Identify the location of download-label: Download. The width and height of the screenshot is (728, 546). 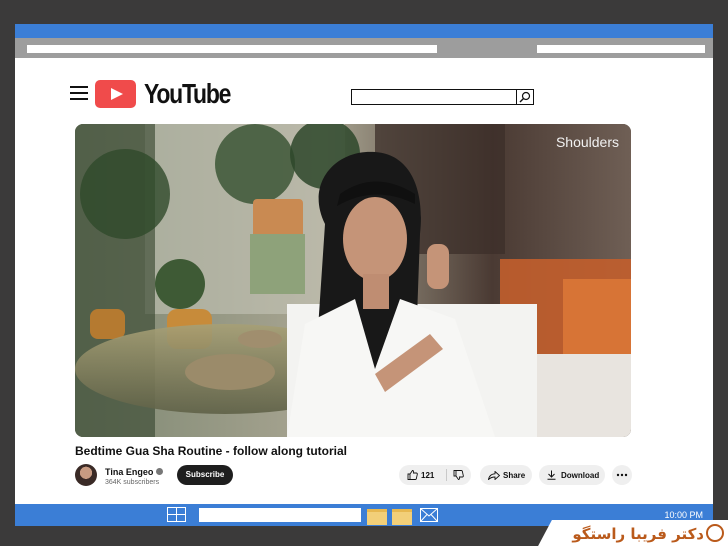
(580, 475).